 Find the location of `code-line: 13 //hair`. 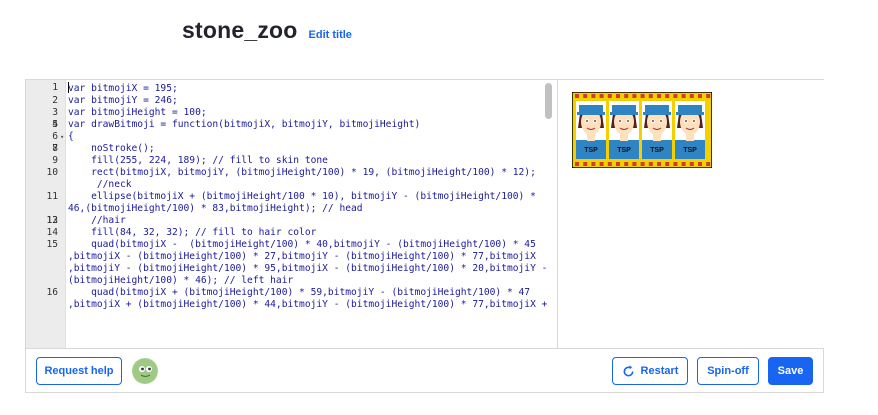

code-line: 13 //hair is located at coordinates (301, 221).